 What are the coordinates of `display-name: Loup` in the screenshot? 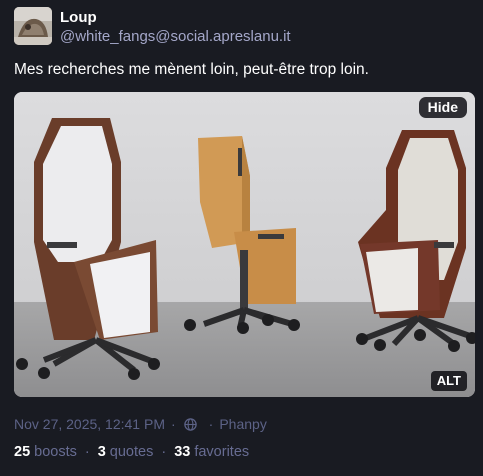 It's located at (78, 17).